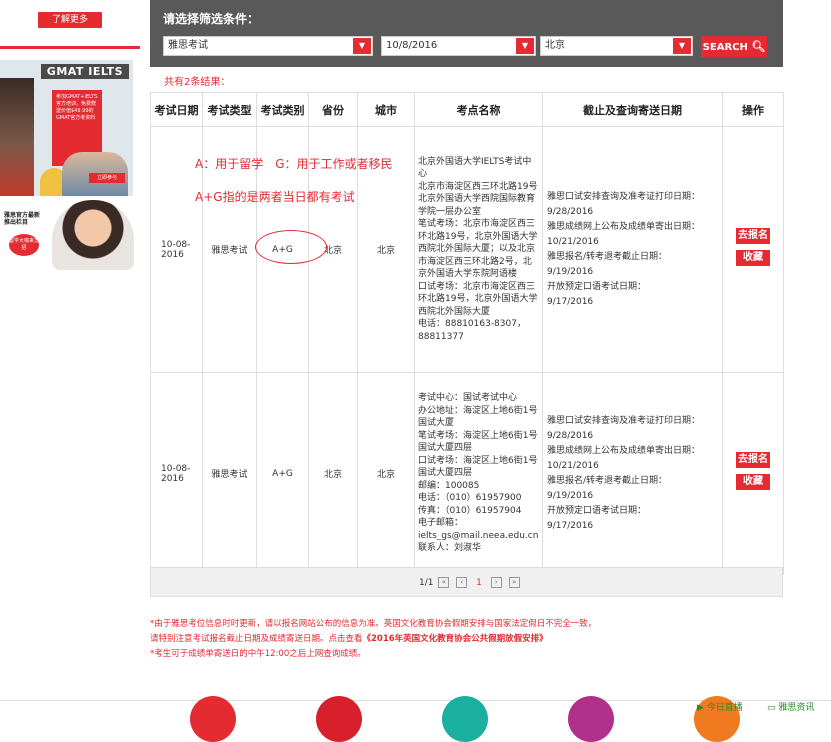  I want to click on annotation-text: A：用于留学 G：用于工作或者移民, so click(294, 164).